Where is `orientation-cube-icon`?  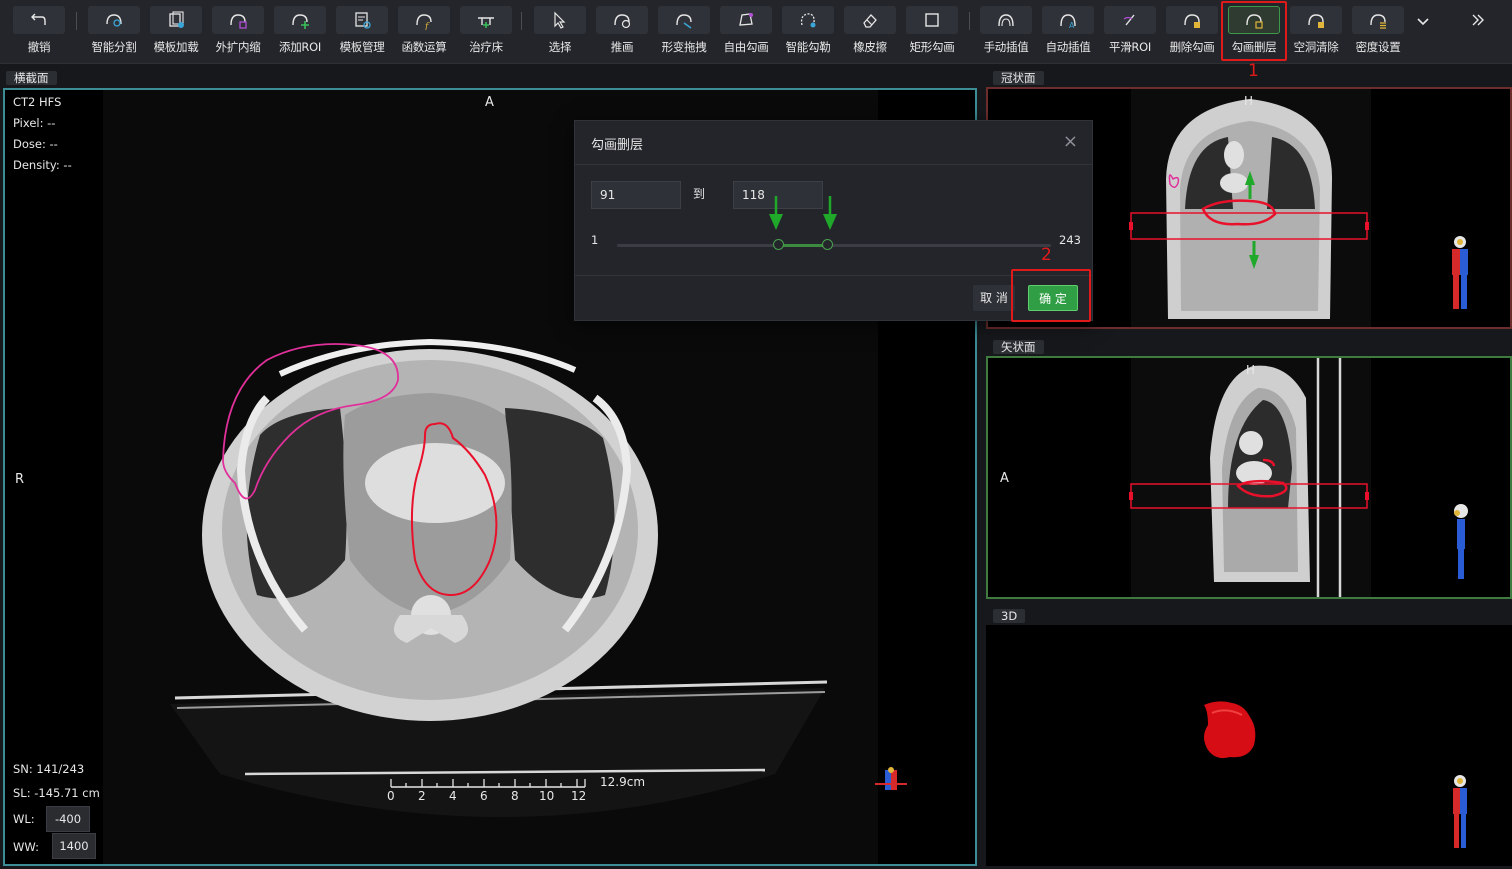 orientation-cube-icon is located at coordinates (891, 778).